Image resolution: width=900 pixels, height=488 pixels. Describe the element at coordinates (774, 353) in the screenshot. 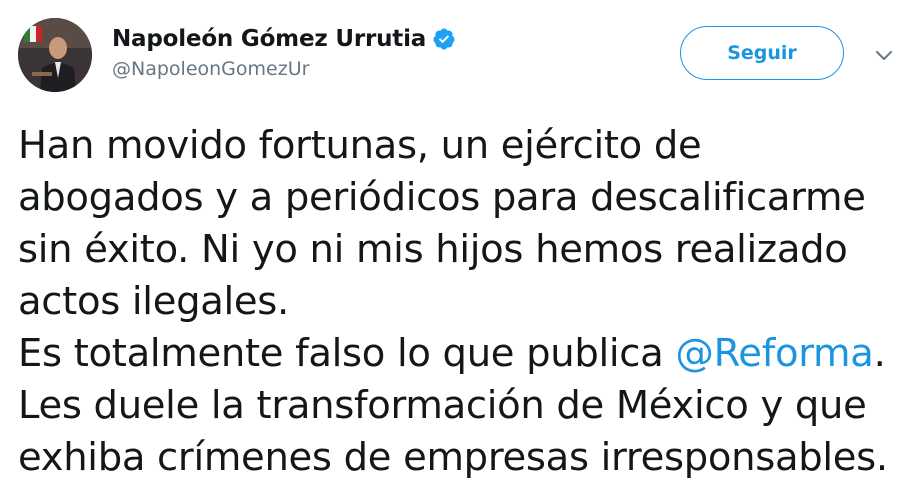

I see `mention-link: @Reforma` at that location.